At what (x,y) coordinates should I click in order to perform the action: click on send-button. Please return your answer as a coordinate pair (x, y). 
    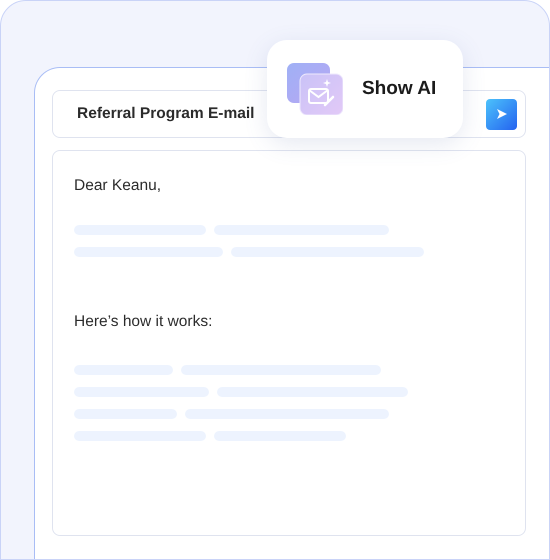
    Looking at the image, I should click on (501, 114).